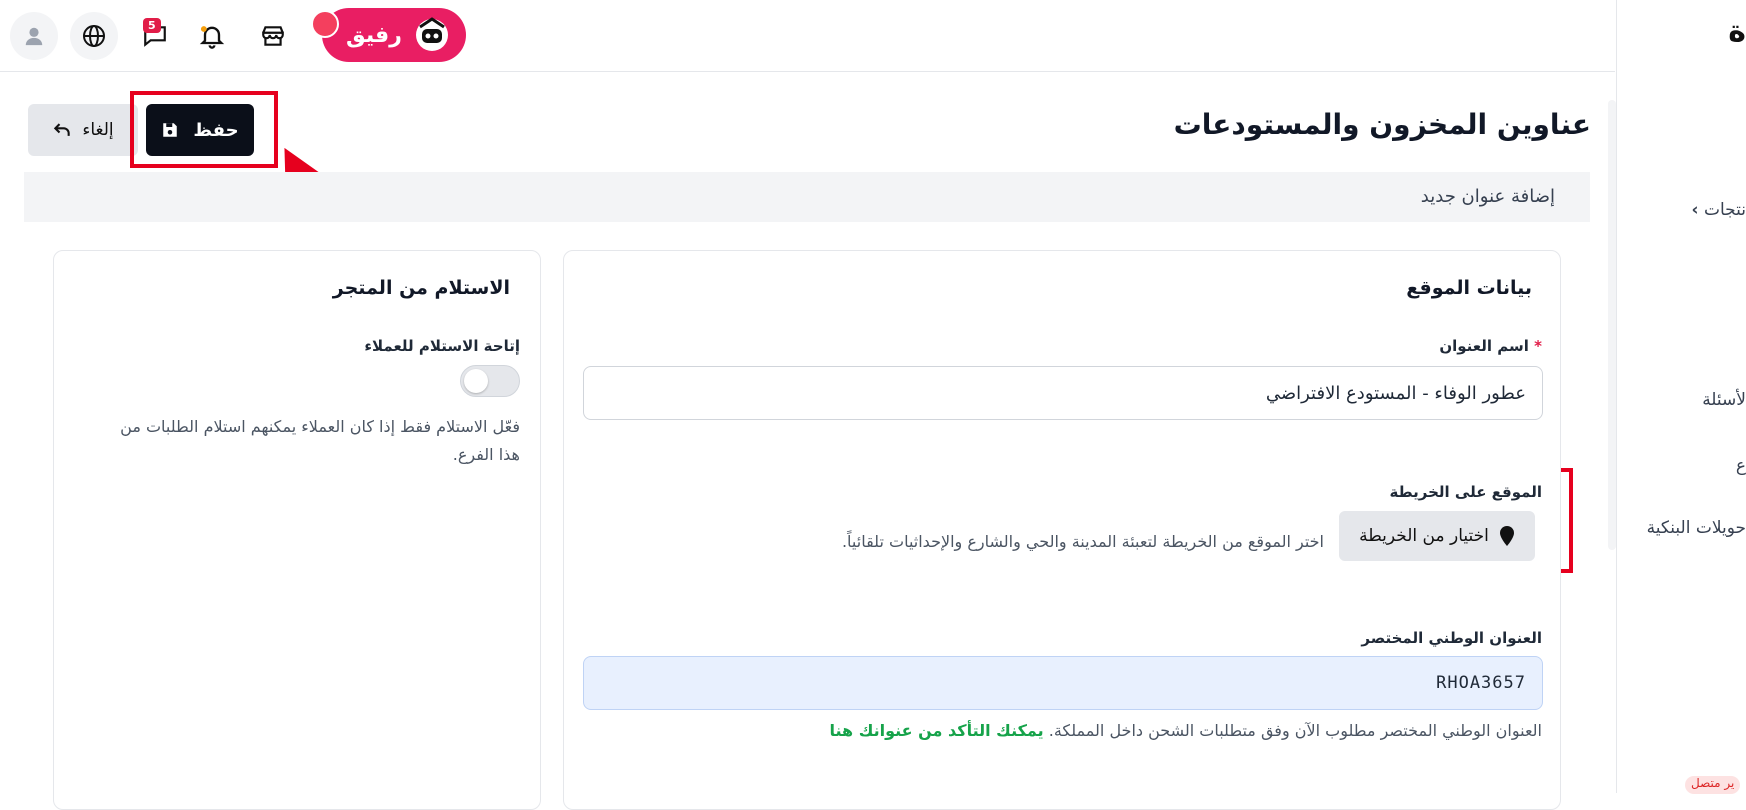 The image size is (1746, 810). What do you see at coordinates (1538, 346) in the screenshot?
I see `required-mark: *` at bounding box center [1538, 346].